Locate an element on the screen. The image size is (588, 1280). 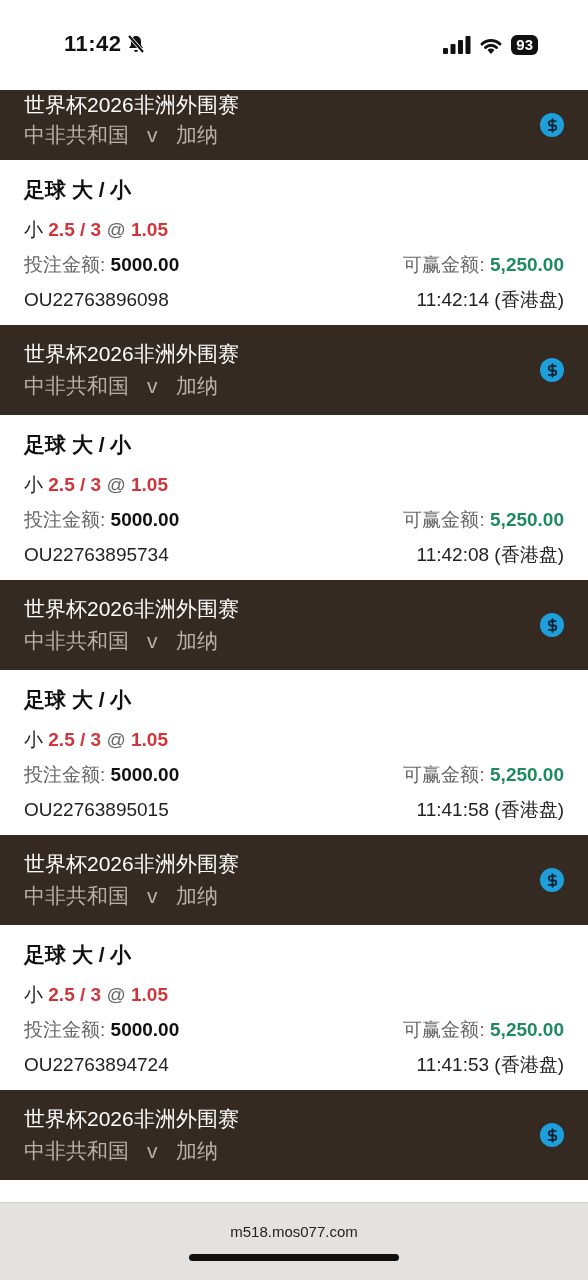
wifi-icon is located at coordinates (491, 45).